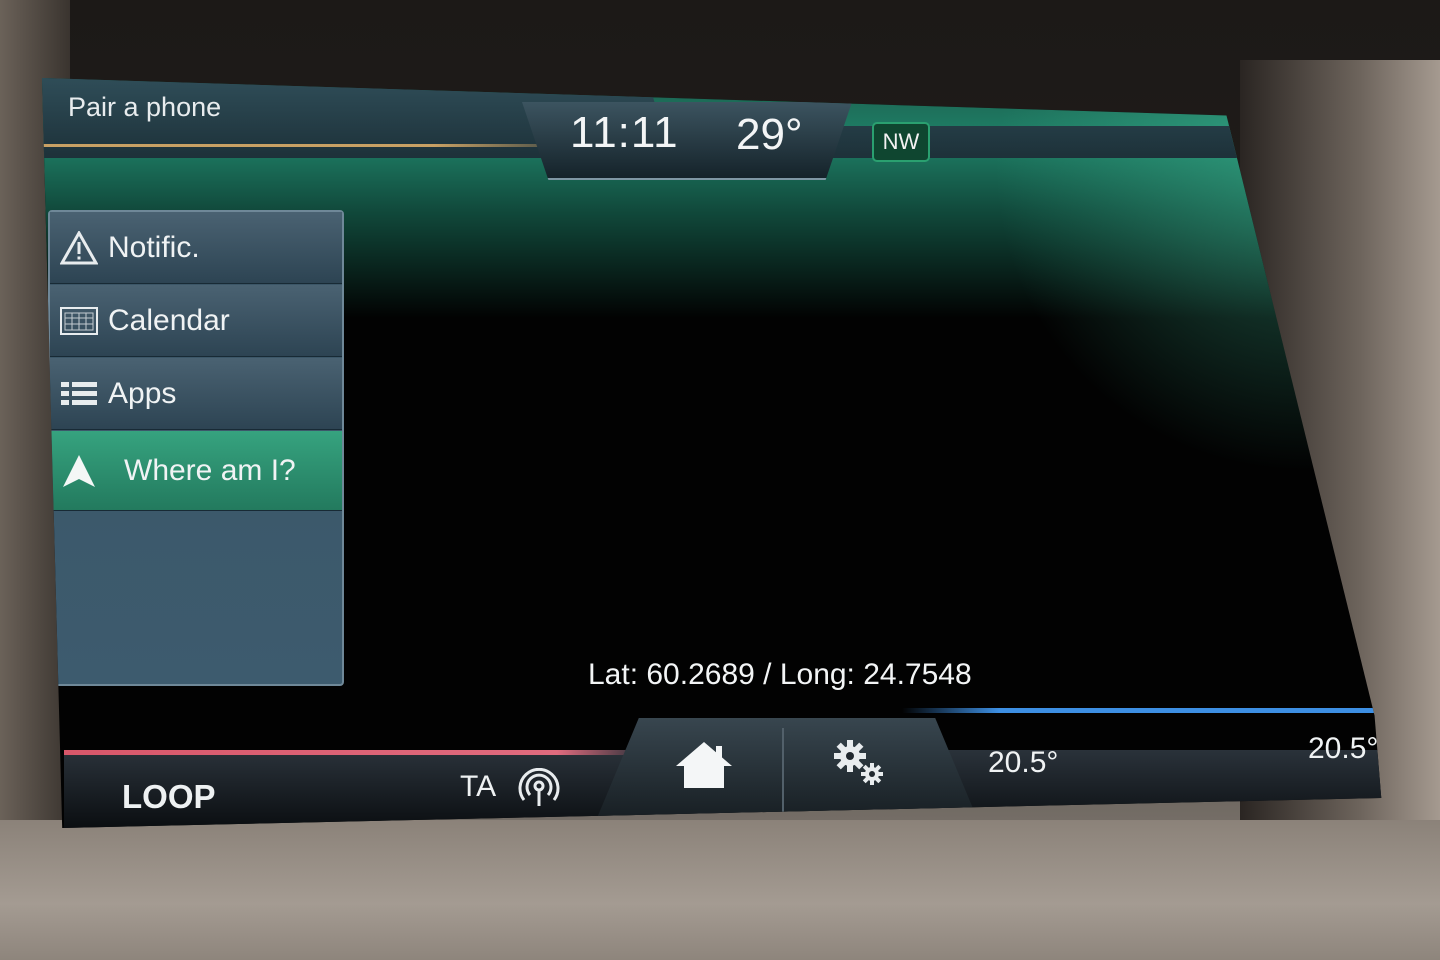 The width and height of the screenshot is (1440, 960). What do you see at coordinates (478, 787) in the screenshot?
I see `traffic-announcement-label: TA` at bounding box center [478, 787].